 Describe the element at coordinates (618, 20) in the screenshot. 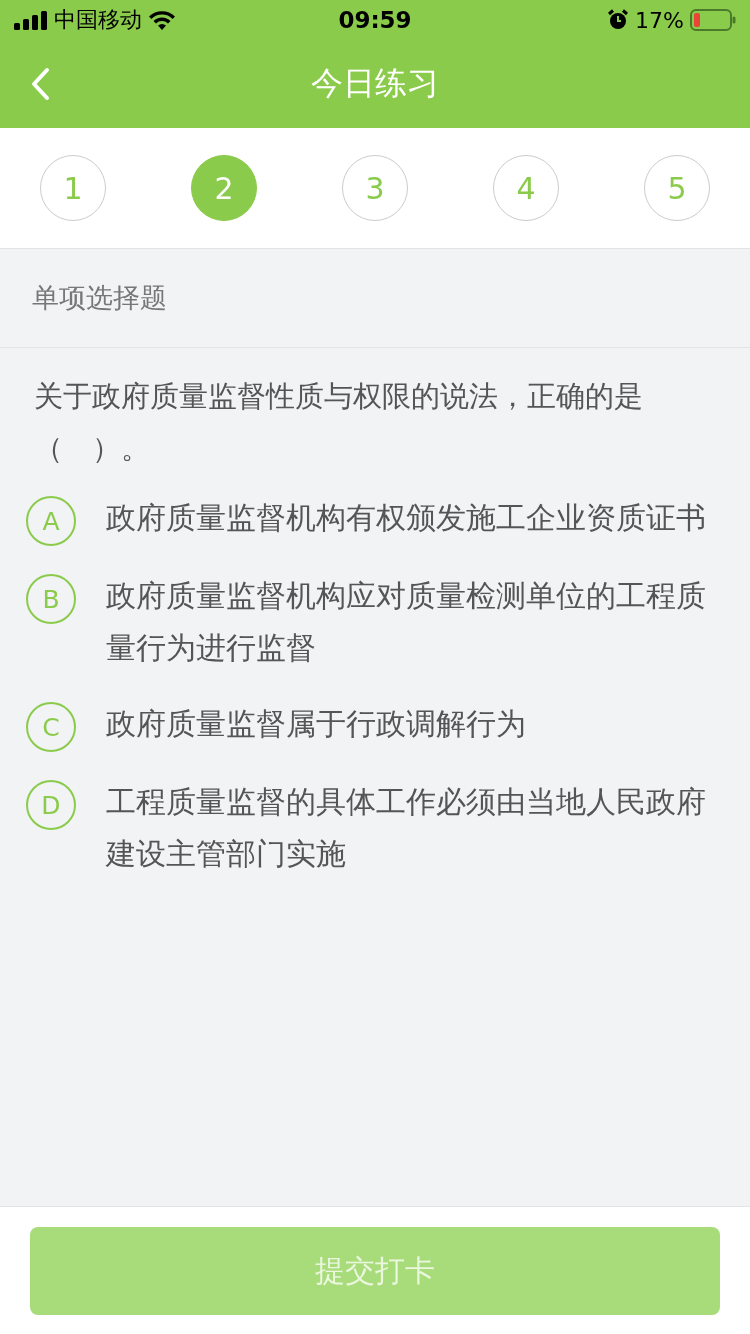

I see `alarm-clock-icon` at that location.